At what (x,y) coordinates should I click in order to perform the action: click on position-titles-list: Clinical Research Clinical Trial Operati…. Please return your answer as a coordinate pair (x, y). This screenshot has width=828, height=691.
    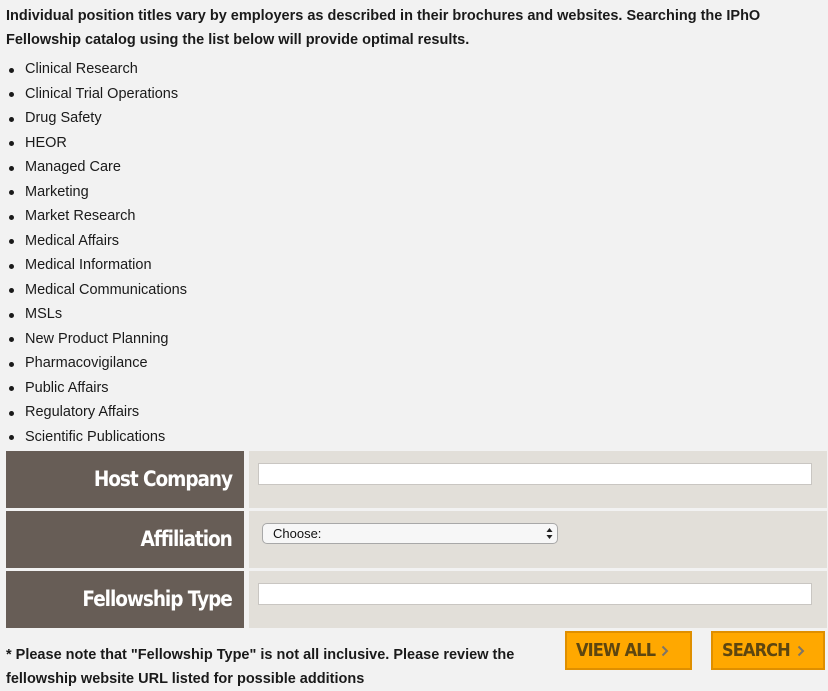
    Looking at the image, I should click on (93, 253).